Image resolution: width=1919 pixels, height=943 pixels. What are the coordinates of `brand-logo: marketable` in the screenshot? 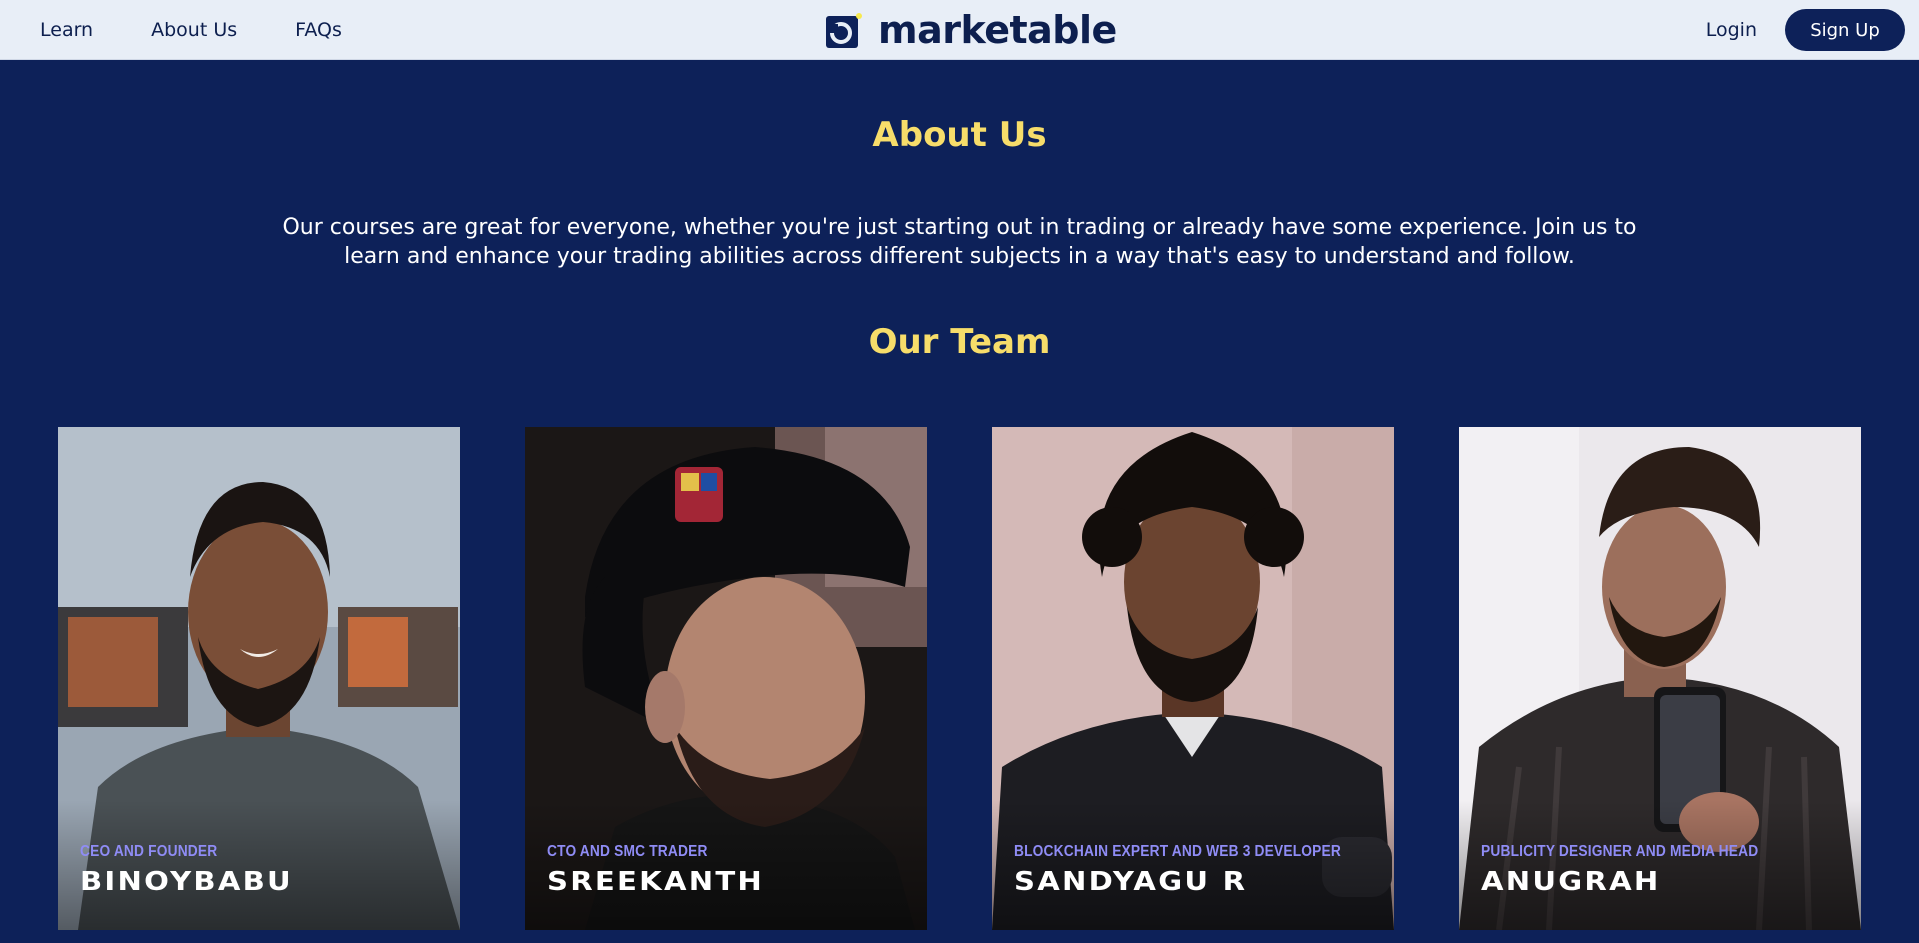 It's located at (971, 30).